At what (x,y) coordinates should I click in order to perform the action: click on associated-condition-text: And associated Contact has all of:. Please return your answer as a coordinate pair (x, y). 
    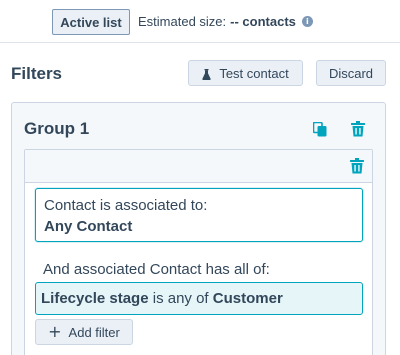
    Looking at the image, I should click on (156, 269).